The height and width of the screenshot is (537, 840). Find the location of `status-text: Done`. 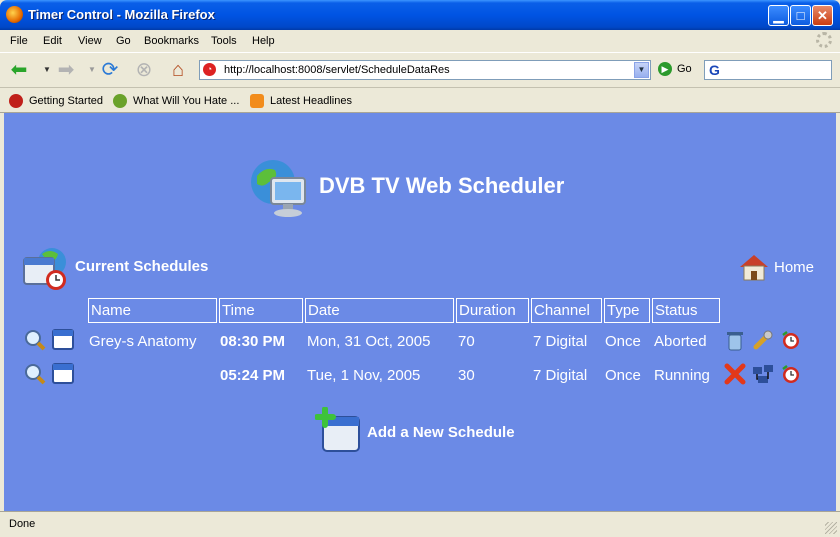

status-text: Done is located at coordinates (22, 524).